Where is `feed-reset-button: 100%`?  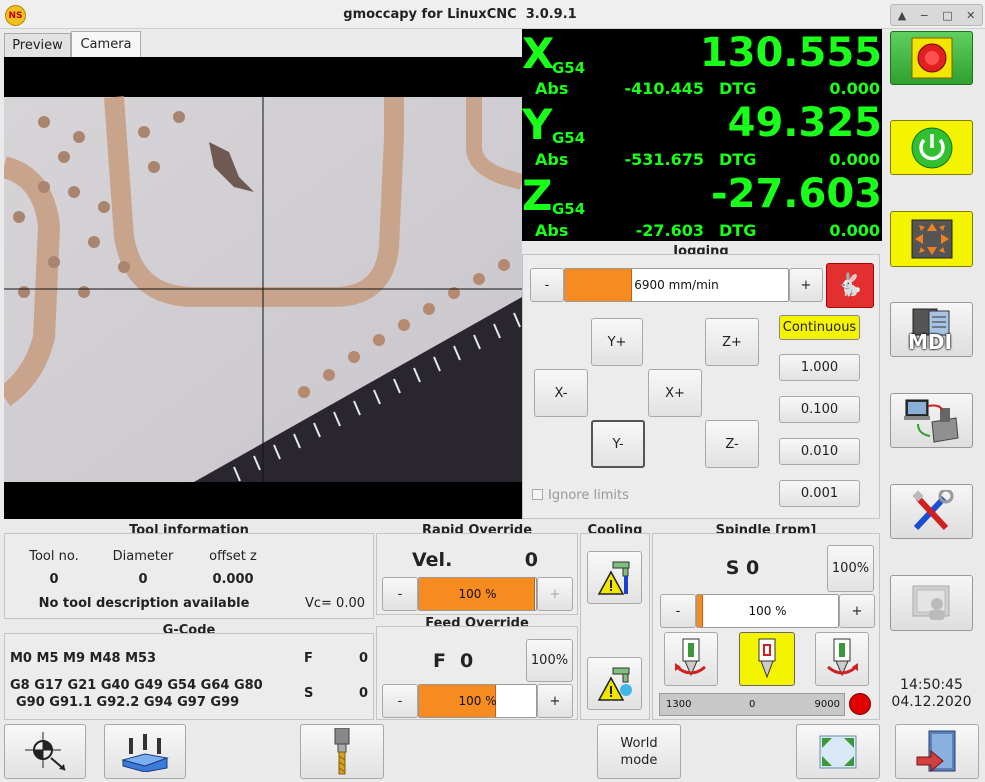 feed-reset-button: 100% is located at coordinates (549, 660).